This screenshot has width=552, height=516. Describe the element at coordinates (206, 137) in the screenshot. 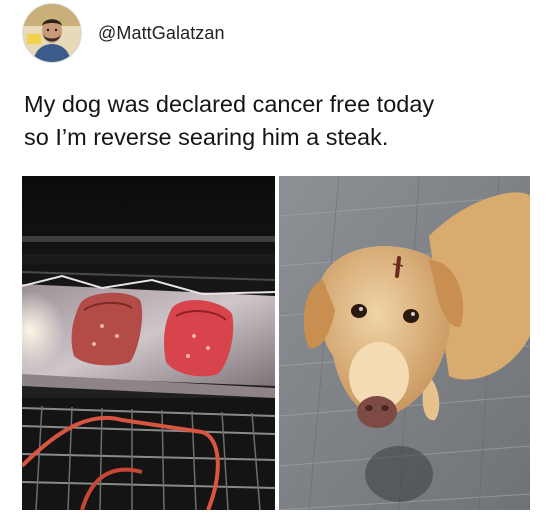

I see `post-text-line-2: so I’m reverse searing him a steak.` at that location.